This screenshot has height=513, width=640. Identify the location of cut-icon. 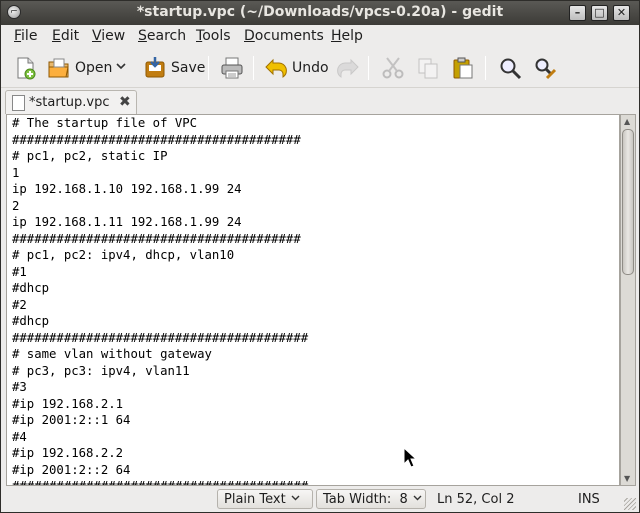
(393, 68).